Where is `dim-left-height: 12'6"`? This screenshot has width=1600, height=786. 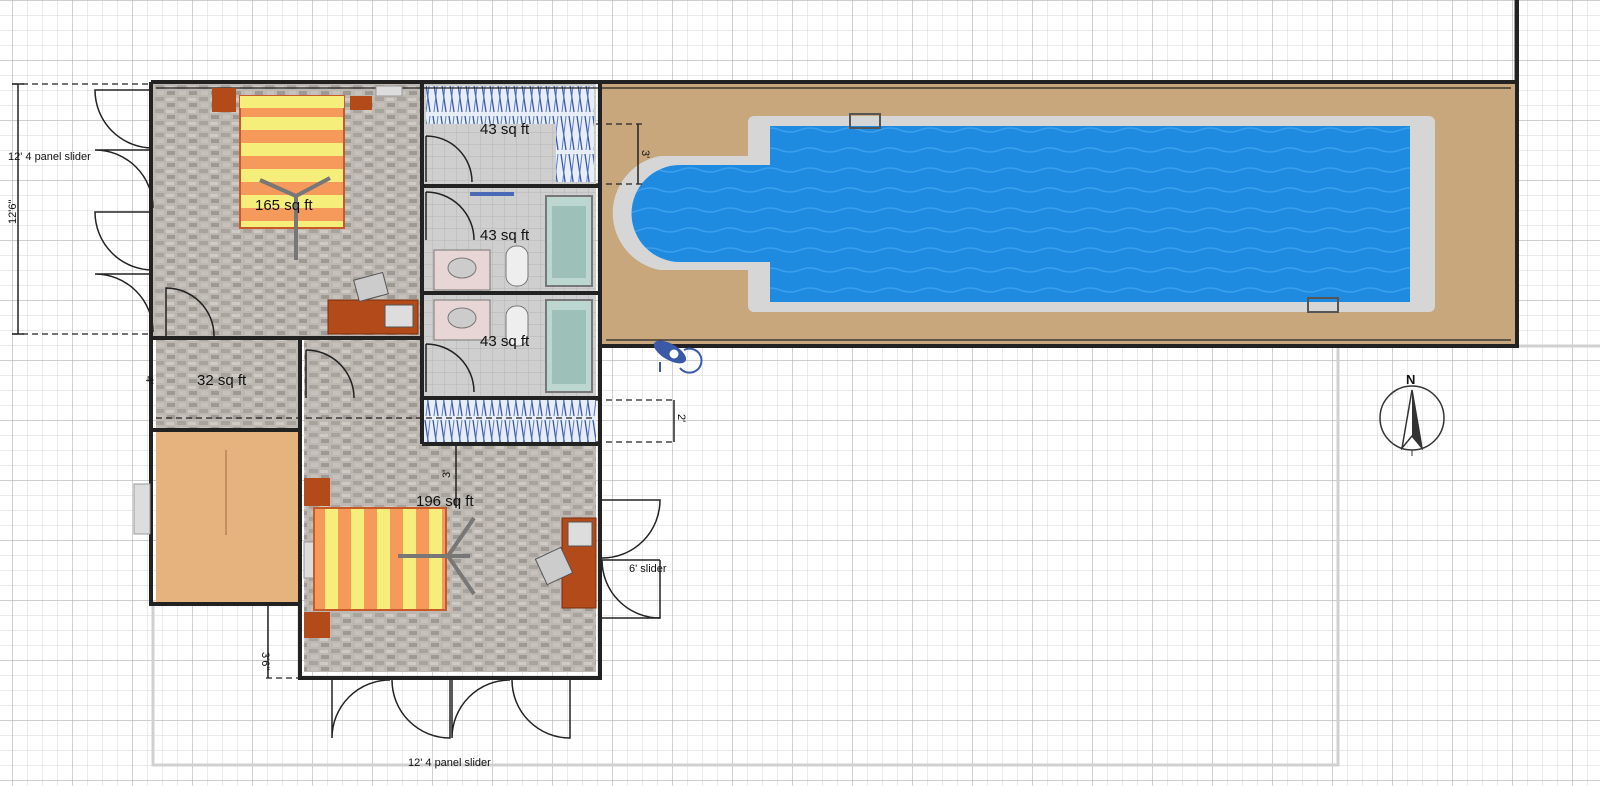
dim-left-height: 12'6" is located at coordinates (13, 212).